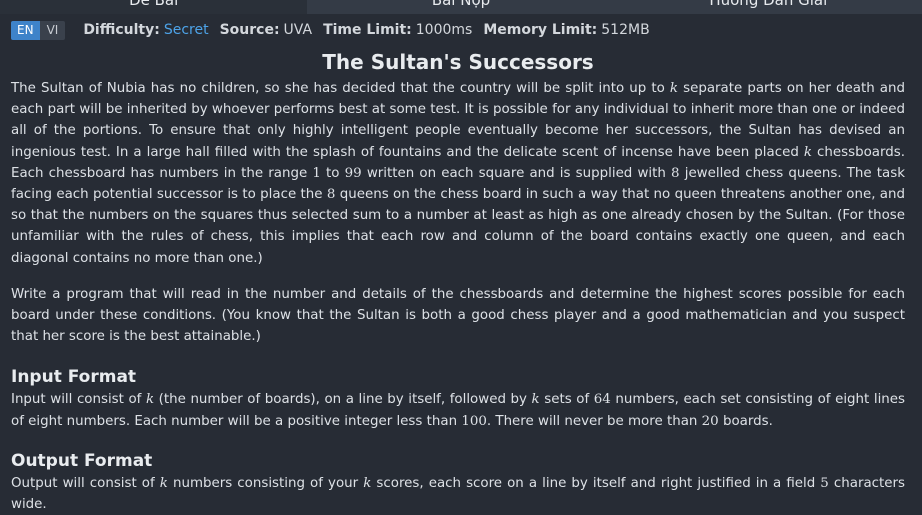 This screenshot has width=922, height=515. What do you see at coordinates (121, 30) in the screenshot?
I see `difficulty-label: Difficulty:` at bounding box center [121, 30].